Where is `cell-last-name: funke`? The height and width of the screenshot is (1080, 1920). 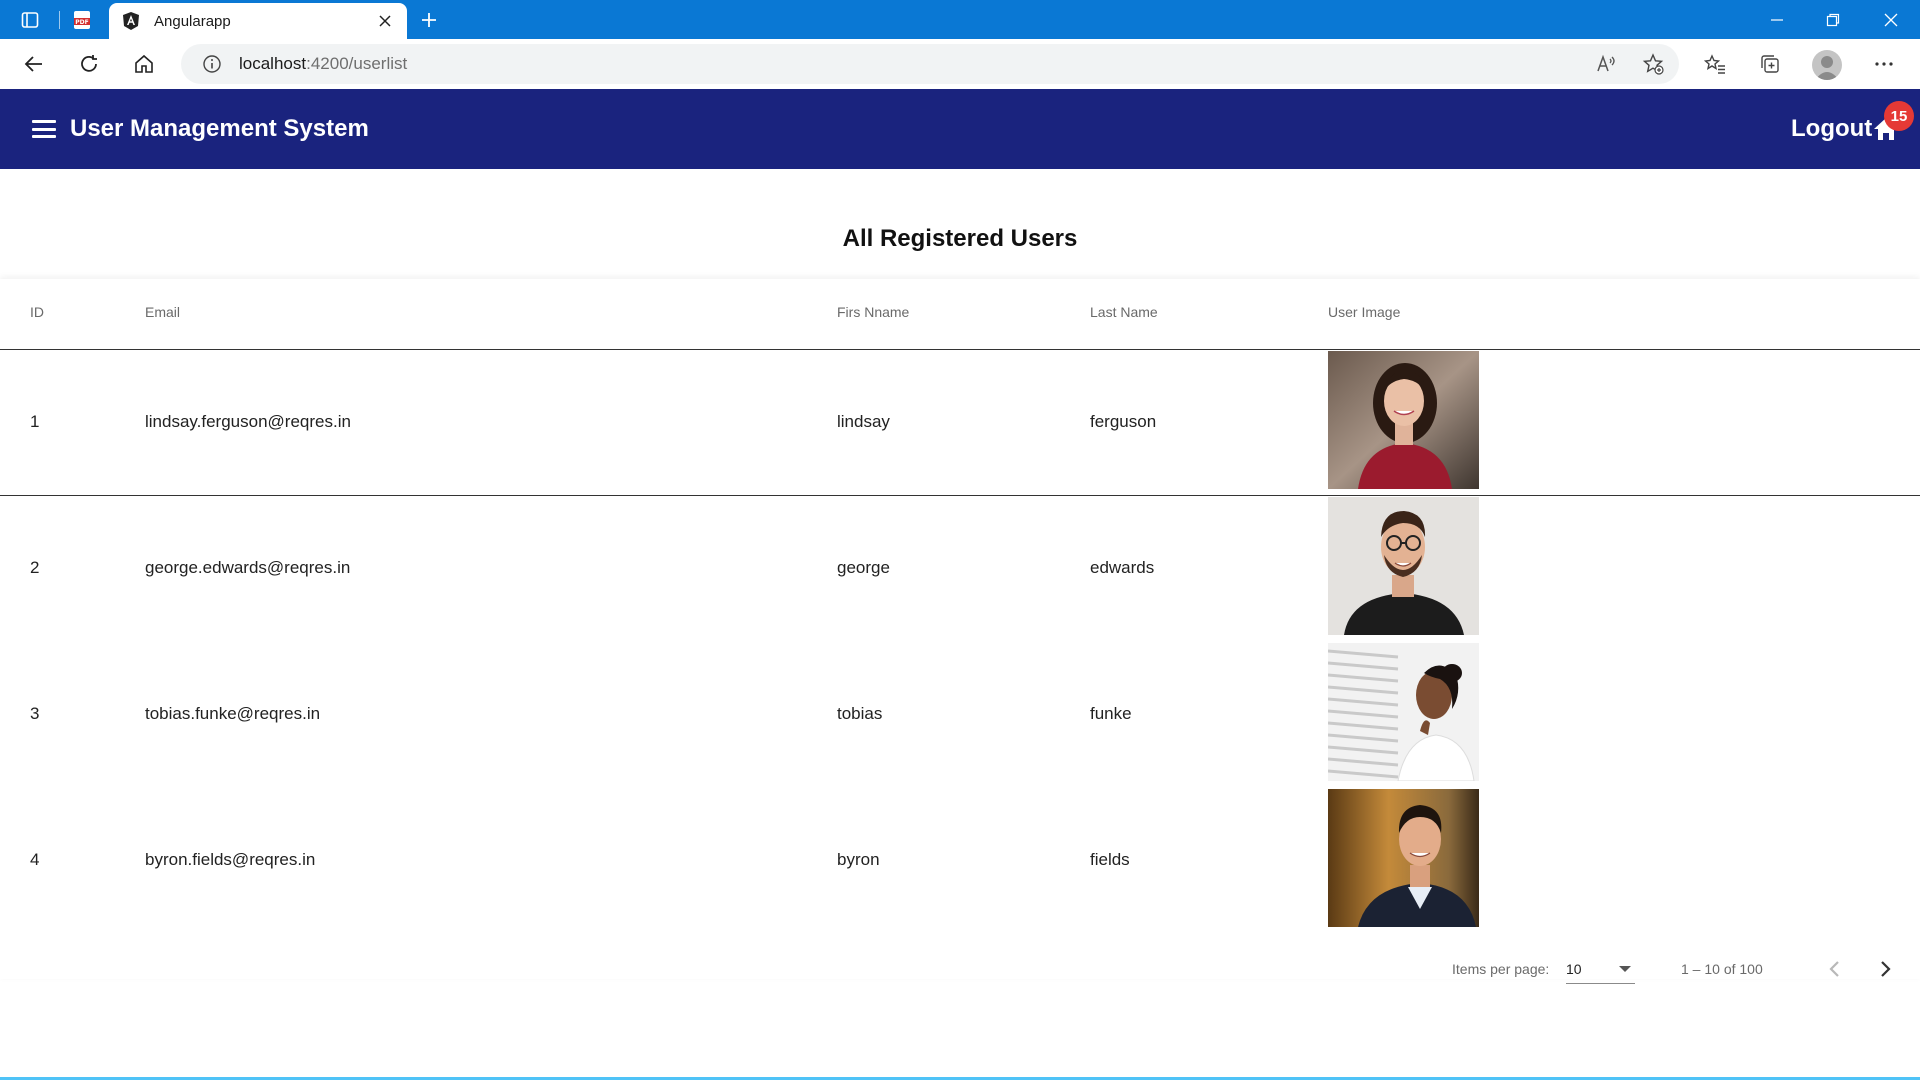 cell-last-name: funke is located at coordinates (1111, 713).